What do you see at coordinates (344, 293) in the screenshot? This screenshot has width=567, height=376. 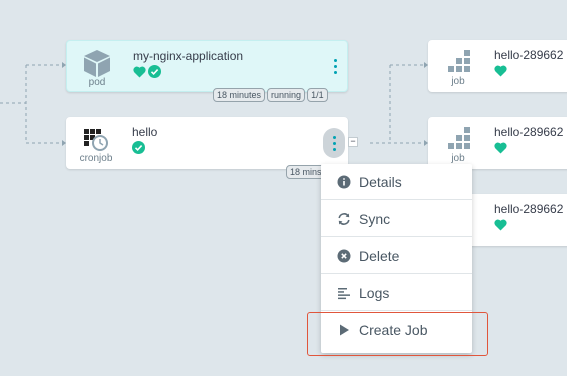 I see `align-left-icon` at bounding box center [344, 293].